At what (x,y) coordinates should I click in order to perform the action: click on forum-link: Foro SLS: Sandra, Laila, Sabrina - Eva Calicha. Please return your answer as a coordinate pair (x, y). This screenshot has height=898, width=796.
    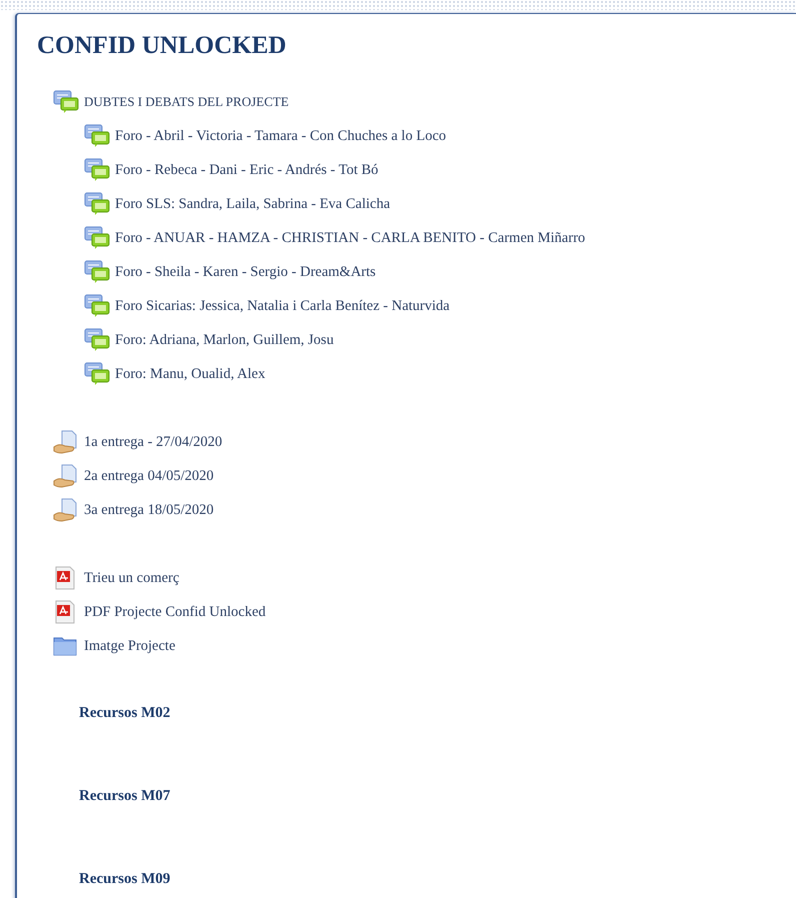
    Looking at the image, I should click on (252, 204).